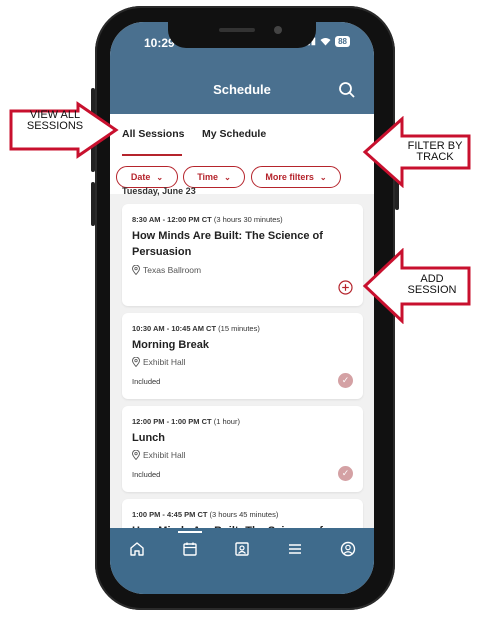 The image size is (482, 617). What do you see at coordinates (148, 438) in the screenshot?
I see `session-title: Lunch` at bounding box center [148, 438].